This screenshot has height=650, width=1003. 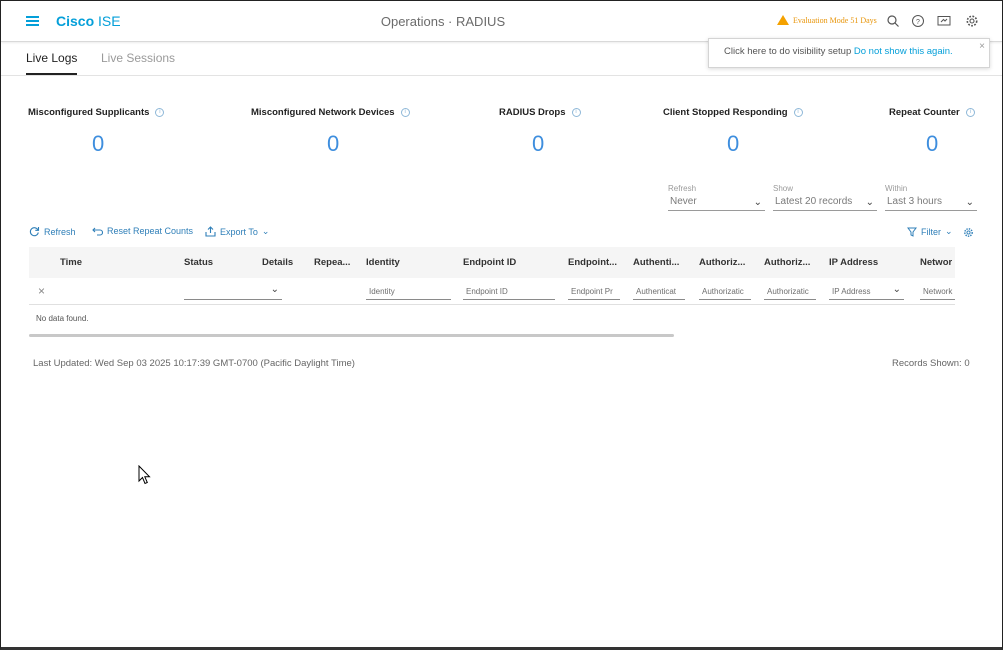 What do you see at coordinates (683, 201) in the screenshot?
I see `refresh-value: Never` at bounding box center [683, 201].